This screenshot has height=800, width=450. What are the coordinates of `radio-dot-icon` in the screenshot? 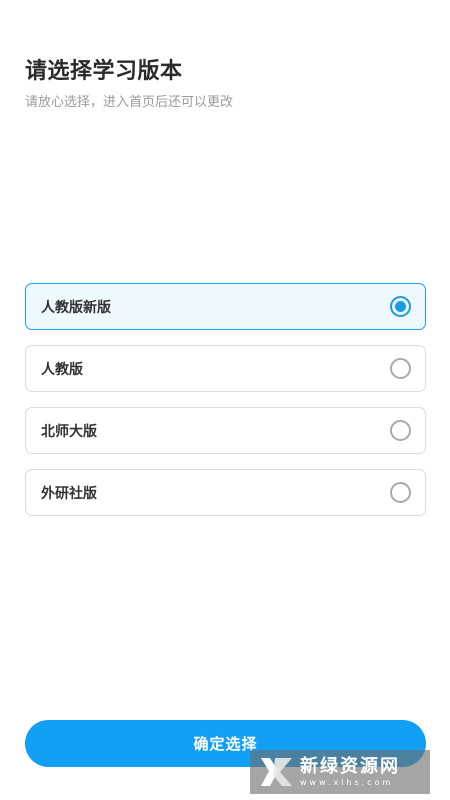 It's located at (400, 306).